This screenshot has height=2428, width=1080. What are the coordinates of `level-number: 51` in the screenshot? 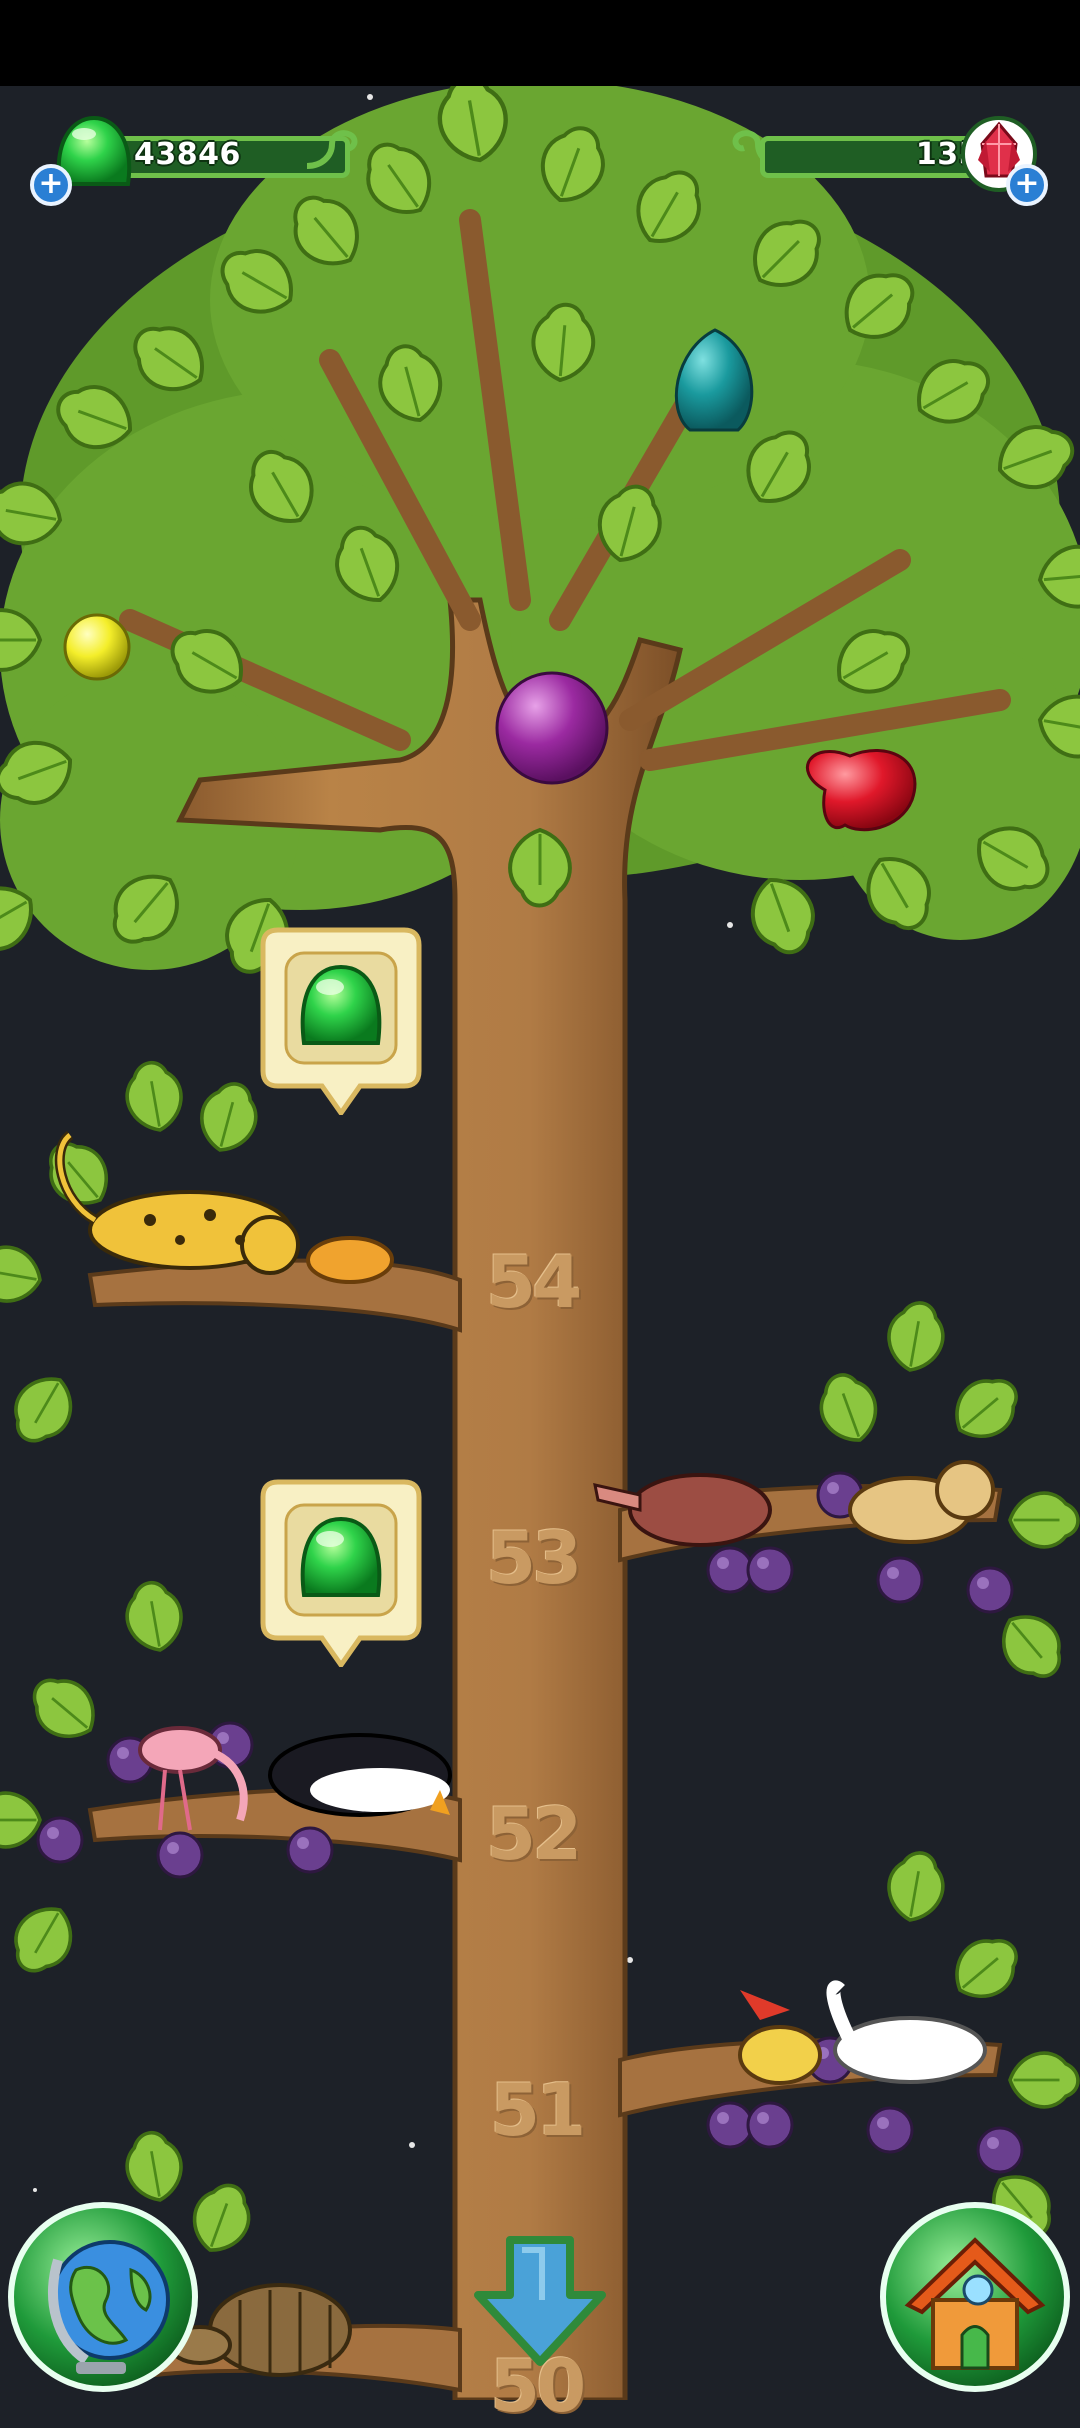 It's located at (538, 2110).